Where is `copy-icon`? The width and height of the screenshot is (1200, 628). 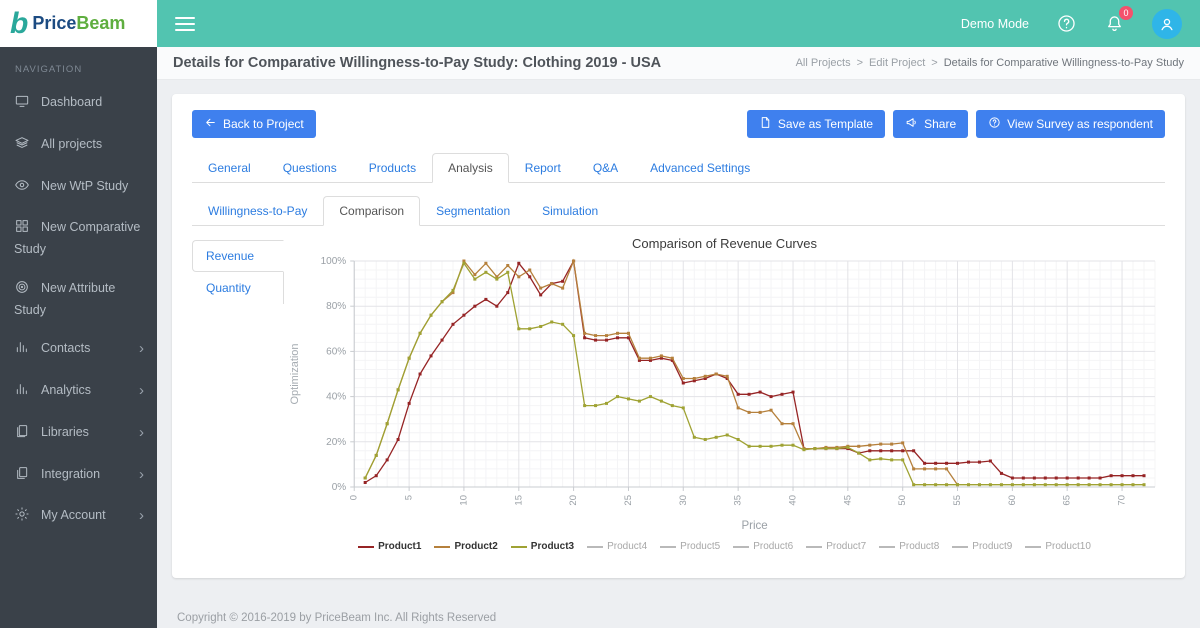
copy-icon is located at coordinates (22, 476).